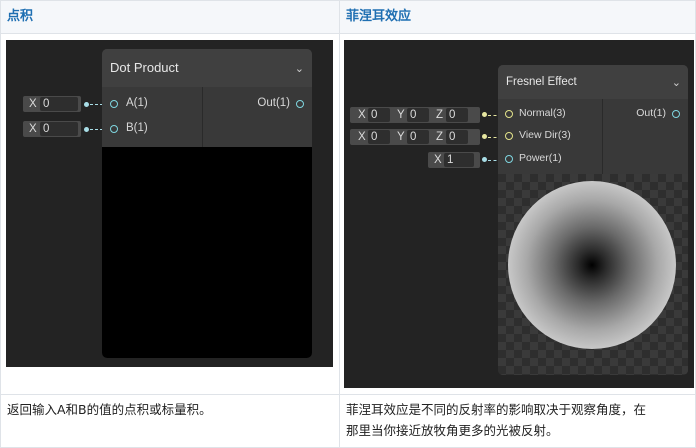 The image size is (696, 448). Describe the element at coordinates (348, 394) in the screenshot. I see `row-divider` at that location.